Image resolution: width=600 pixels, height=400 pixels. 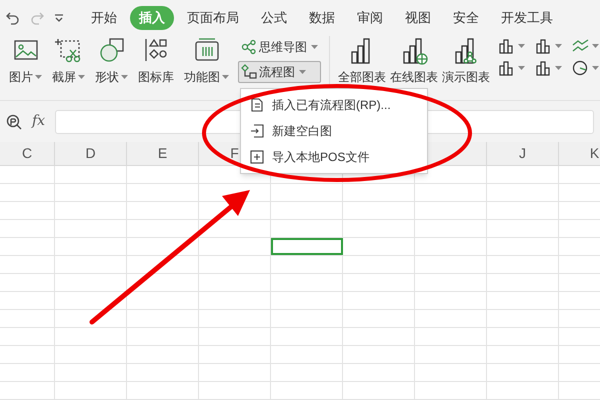 I want to click on fx-label: fx, so click(x=39, y=121).